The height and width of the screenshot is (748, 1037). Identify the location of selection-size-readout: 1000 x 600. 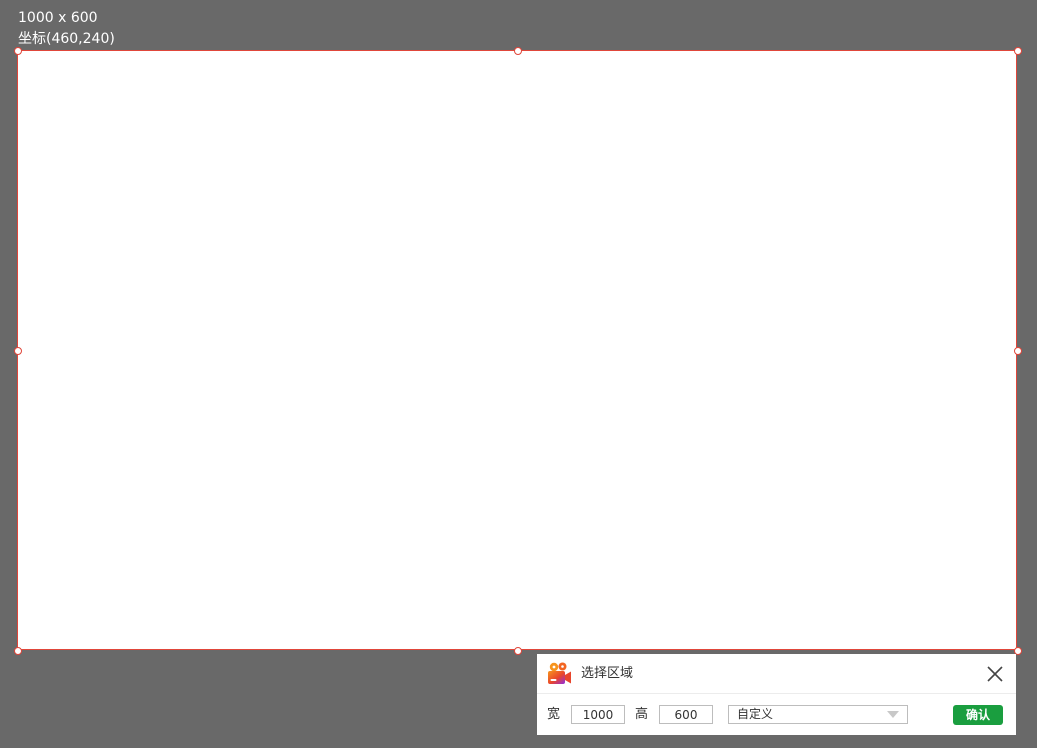
(58, 18).